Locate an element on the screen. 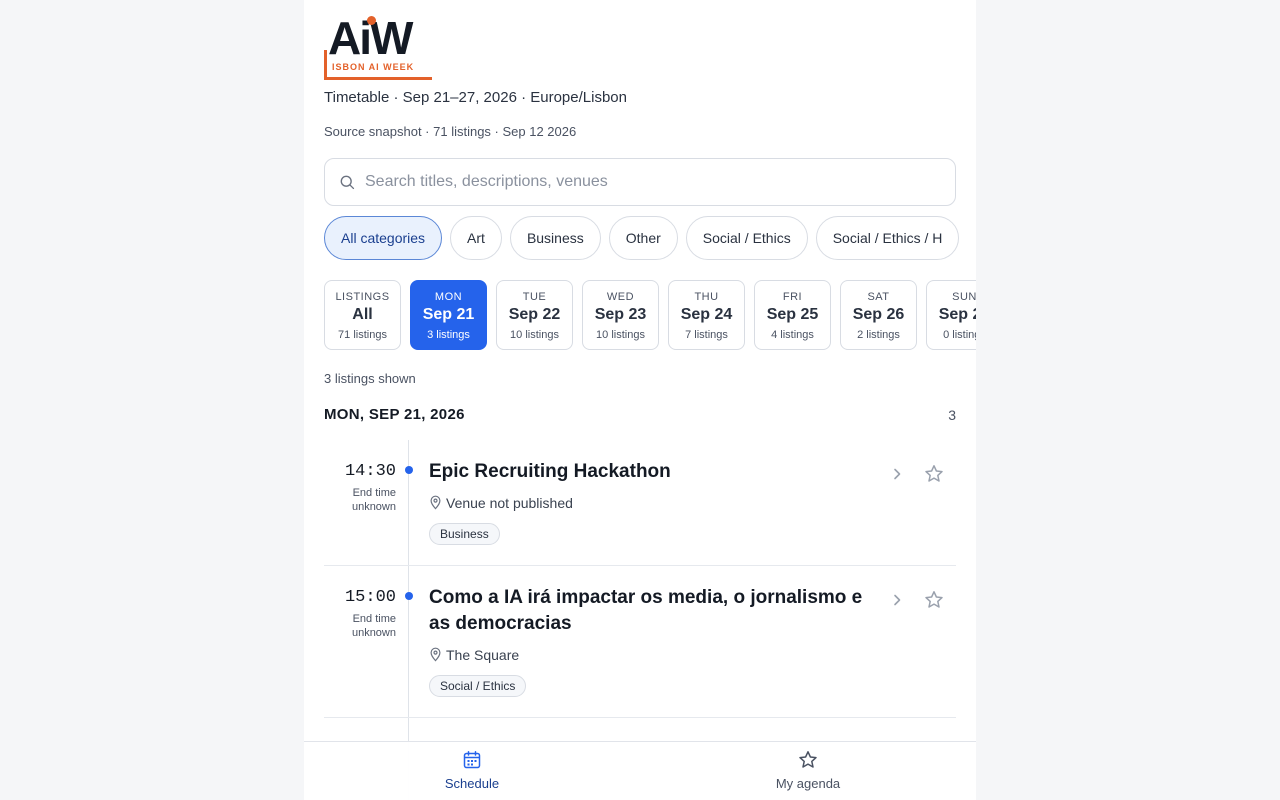 The height and width of the screenshot is (800, 1280). day-tab-label: TUE is located at coordinates (534, 297).